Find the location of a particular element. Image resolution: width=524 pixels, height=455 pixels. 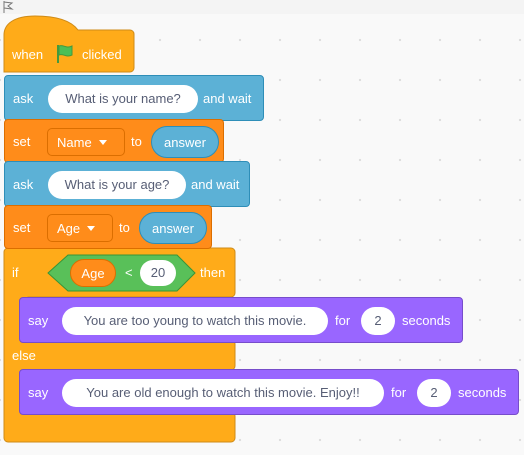

ask-age-question-input: What is your age? is located at coordinates (117, 185).